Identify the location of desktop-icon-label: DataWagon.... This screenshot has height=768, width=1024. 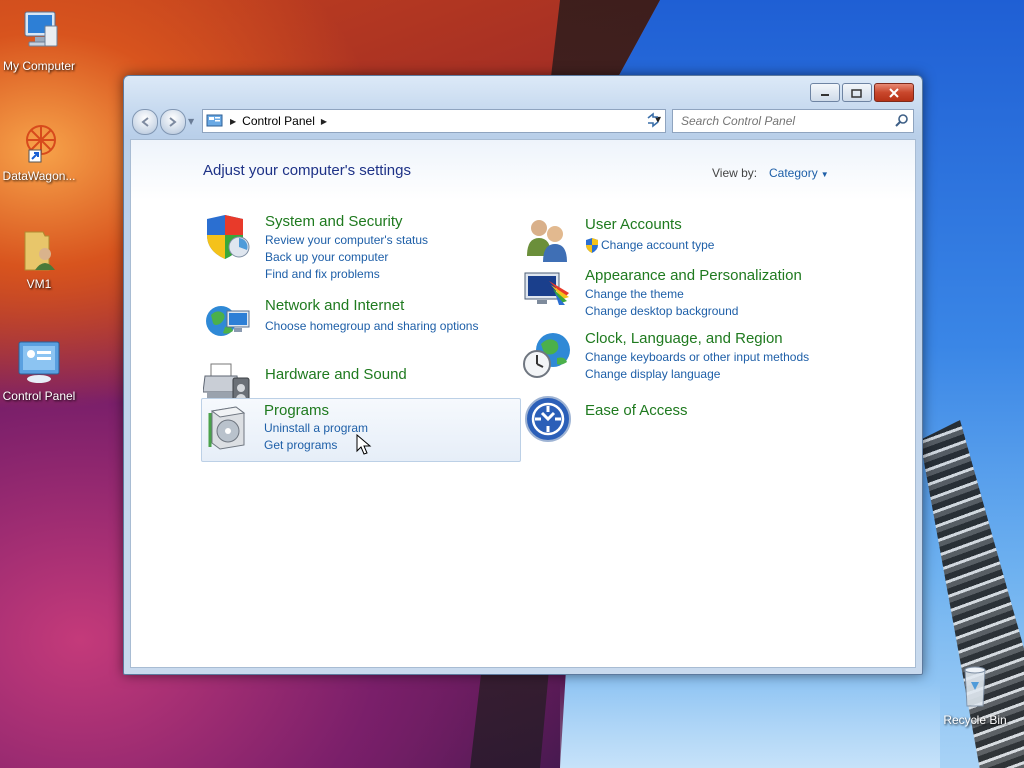
(39, 176).